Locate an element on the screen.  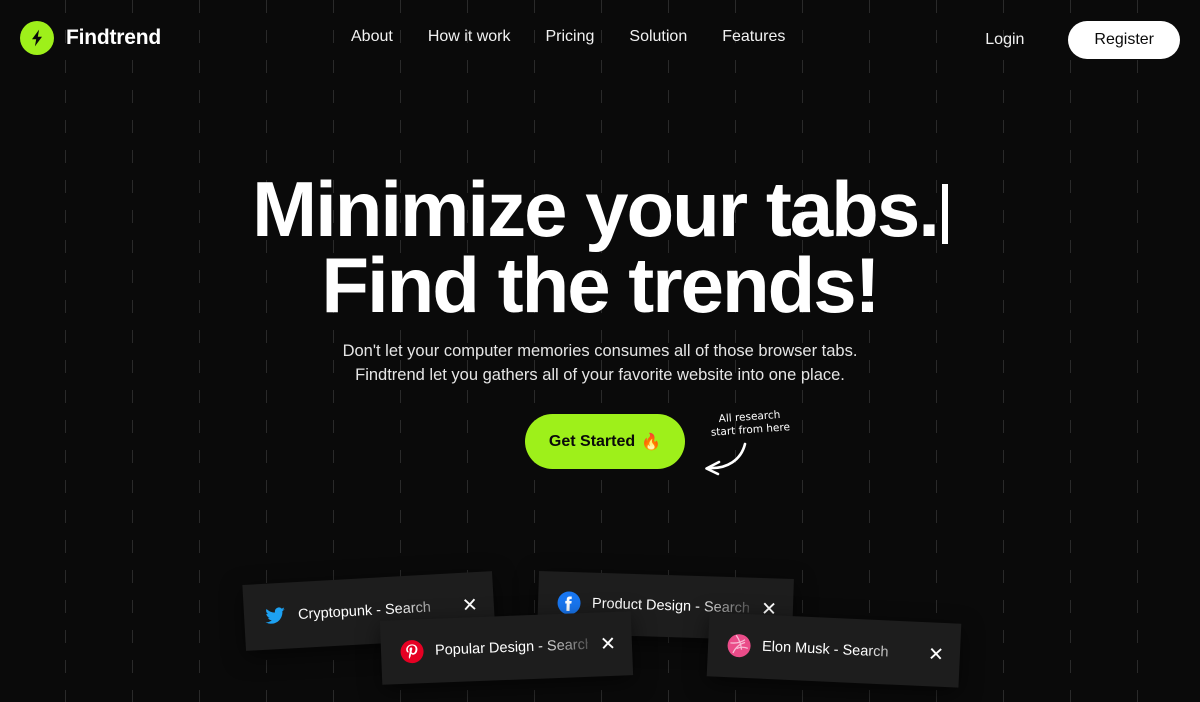
curved-arrow-left-icon is located at coordinates (721, 460).